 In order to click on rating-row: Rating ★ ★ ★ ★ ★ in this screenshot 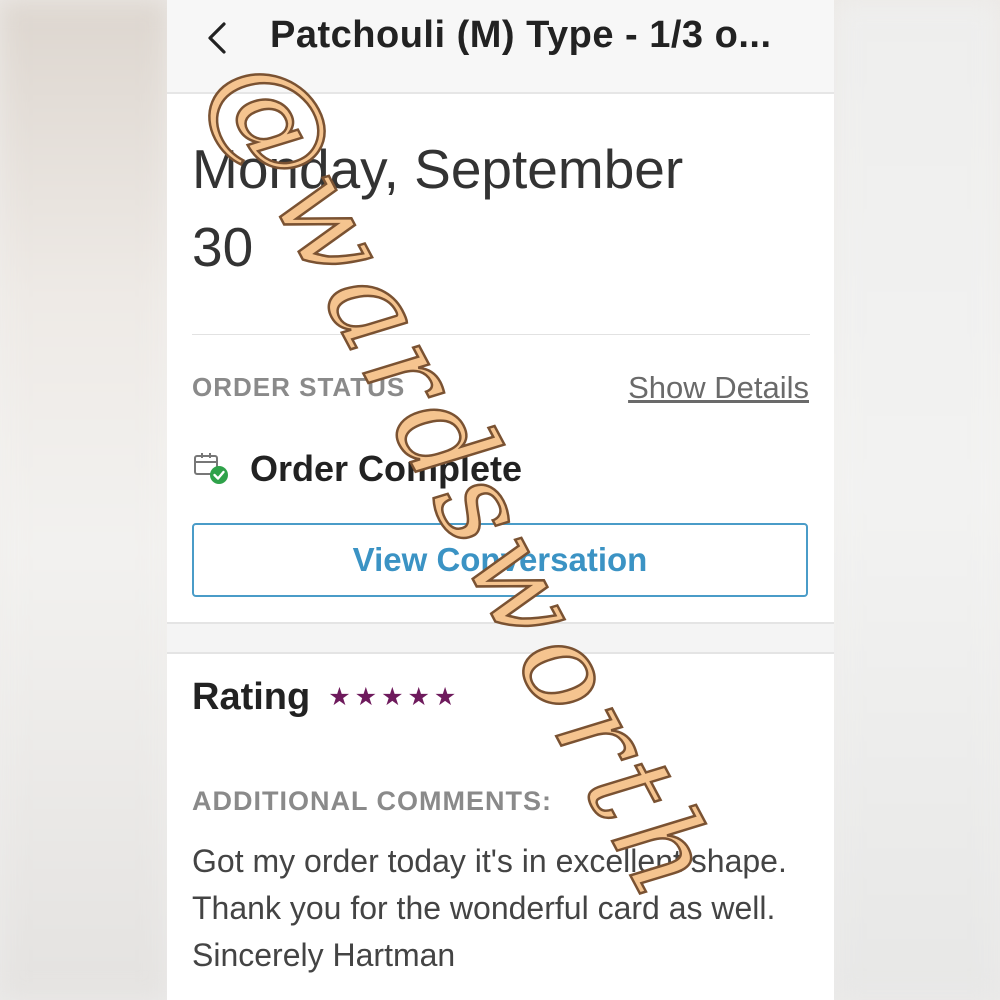, I will do `click(326, 697)`.